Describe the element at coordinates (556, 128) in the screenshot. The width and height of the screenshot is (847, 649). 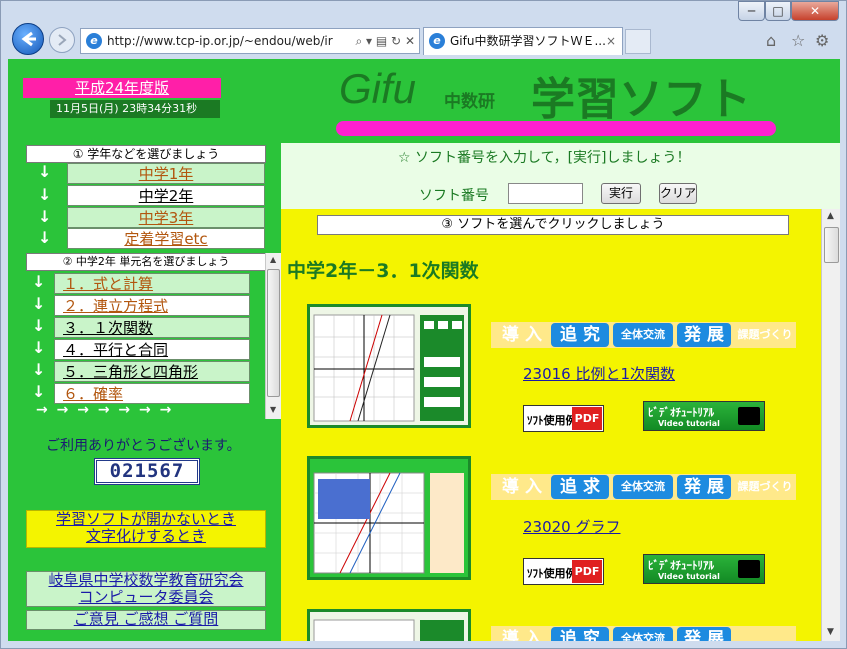
I see `logo-underline-bar` at that location.